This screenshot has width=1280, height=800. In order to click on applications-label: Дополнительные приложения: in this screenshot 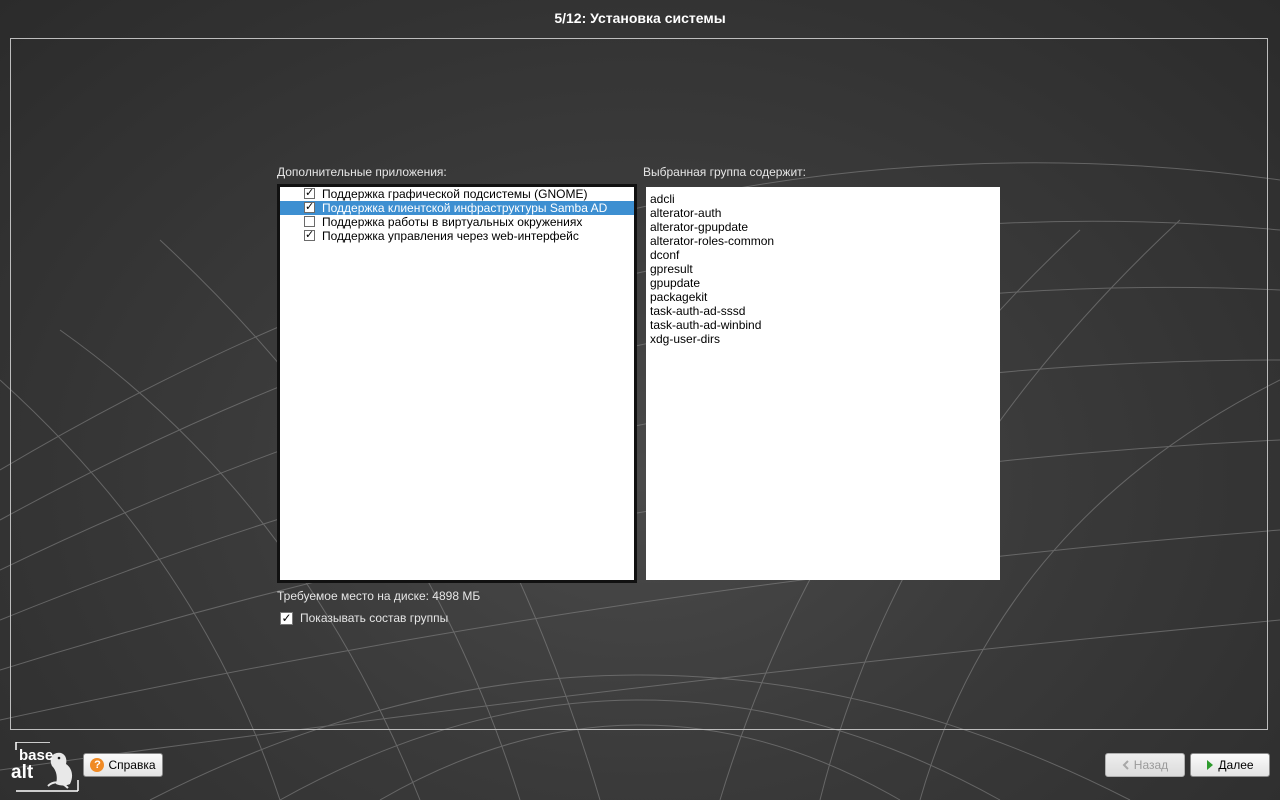, I will do `click(362, 172)`.